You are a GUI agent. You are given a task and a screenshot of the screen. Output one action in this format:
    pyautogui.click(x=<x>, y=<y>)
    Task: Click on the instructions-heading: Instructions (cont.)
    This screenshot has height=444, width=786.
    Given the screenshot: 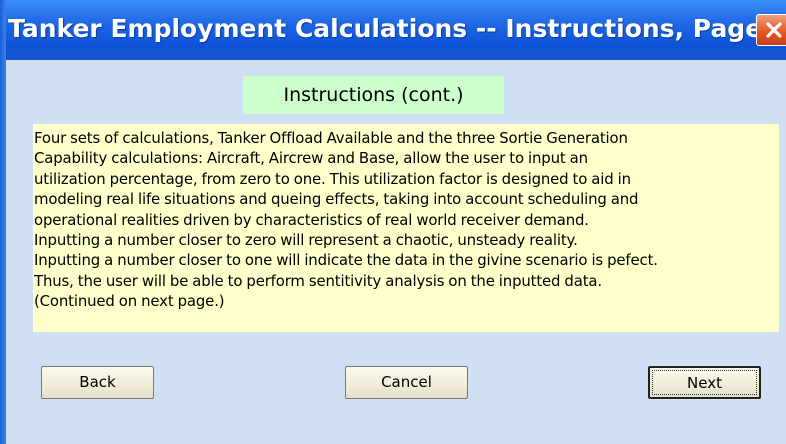 What is the action you would take?
    pyautogui.click(x=373, y=95)
    